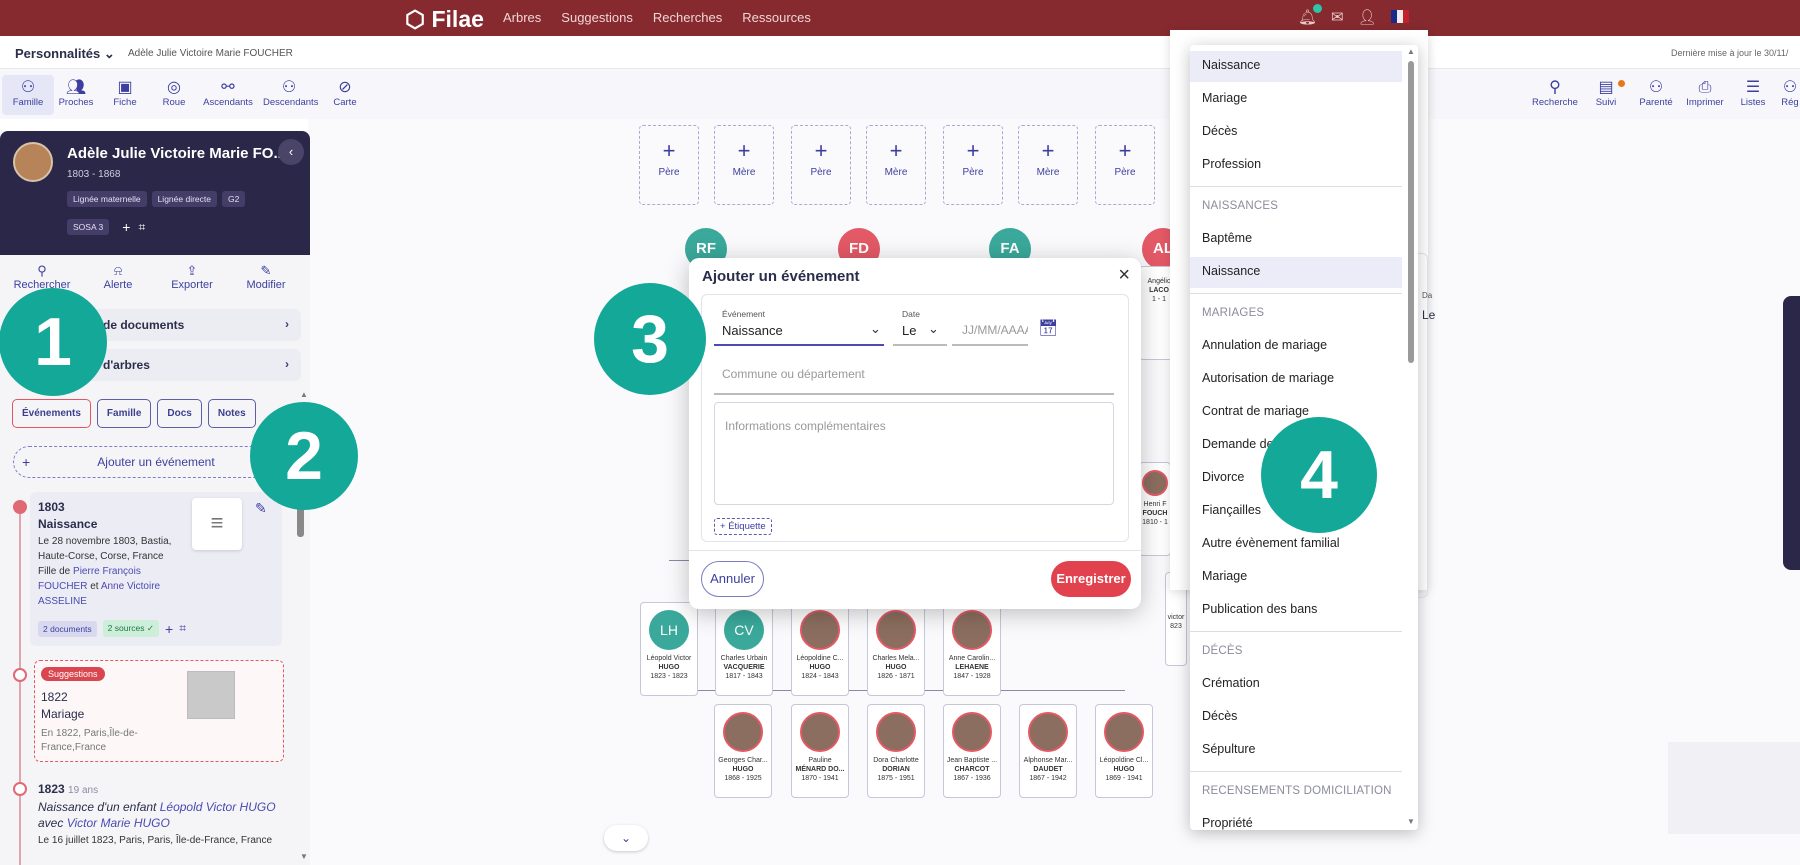  What do you see at coordinates (1705, 93) in the screenshot?
I see `tool-imprimer: ⎙ Imprimer` at bounding box center [1705, 93].